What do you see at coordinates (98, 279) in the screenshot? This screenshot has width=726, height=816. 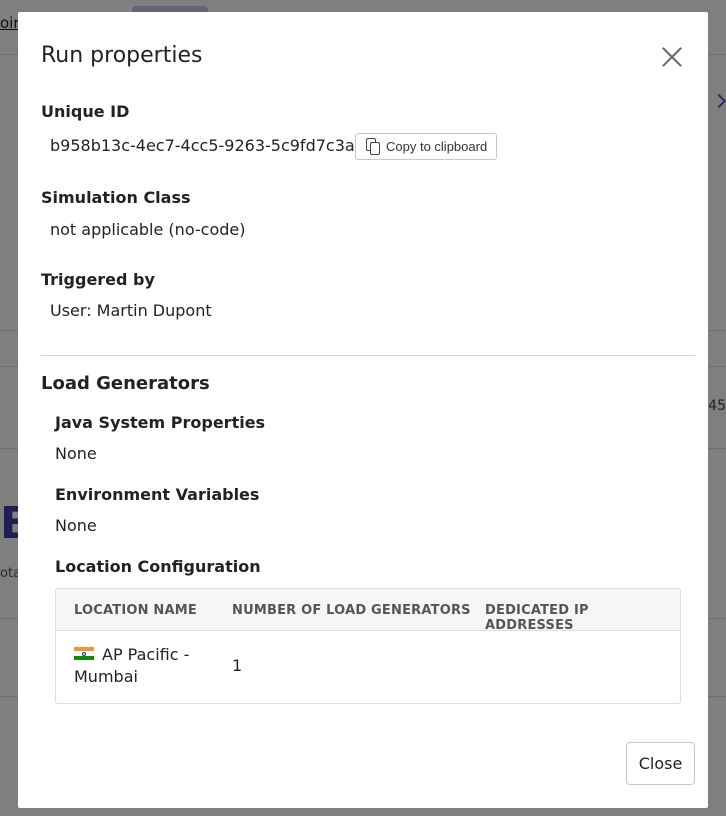 I see `triggered-by-label: Triggered by` at bounding box center [98, 279].